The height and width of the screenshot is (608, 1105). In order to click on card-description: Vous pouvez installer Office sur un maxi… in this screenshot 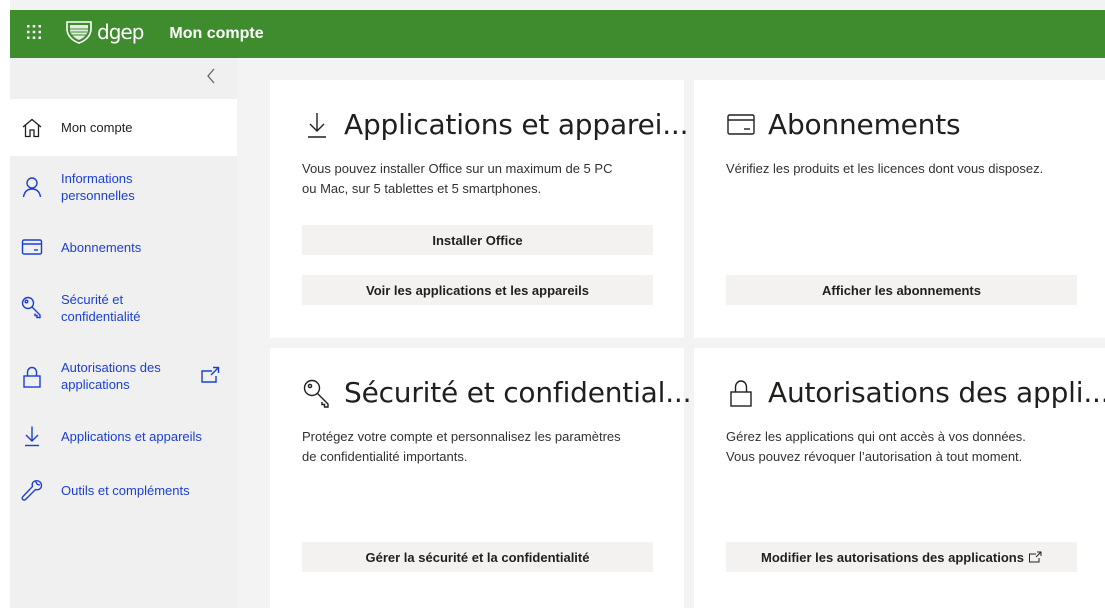, I will do `click(457, 179)`.